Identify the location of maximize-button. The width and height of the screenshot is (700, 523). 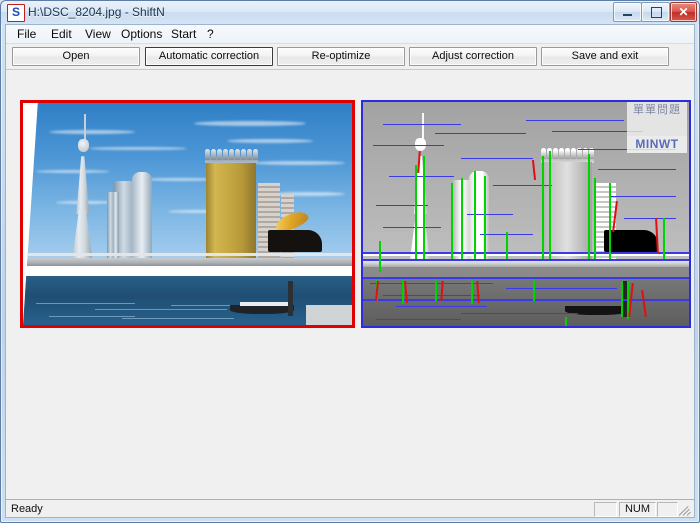
(655, 12).